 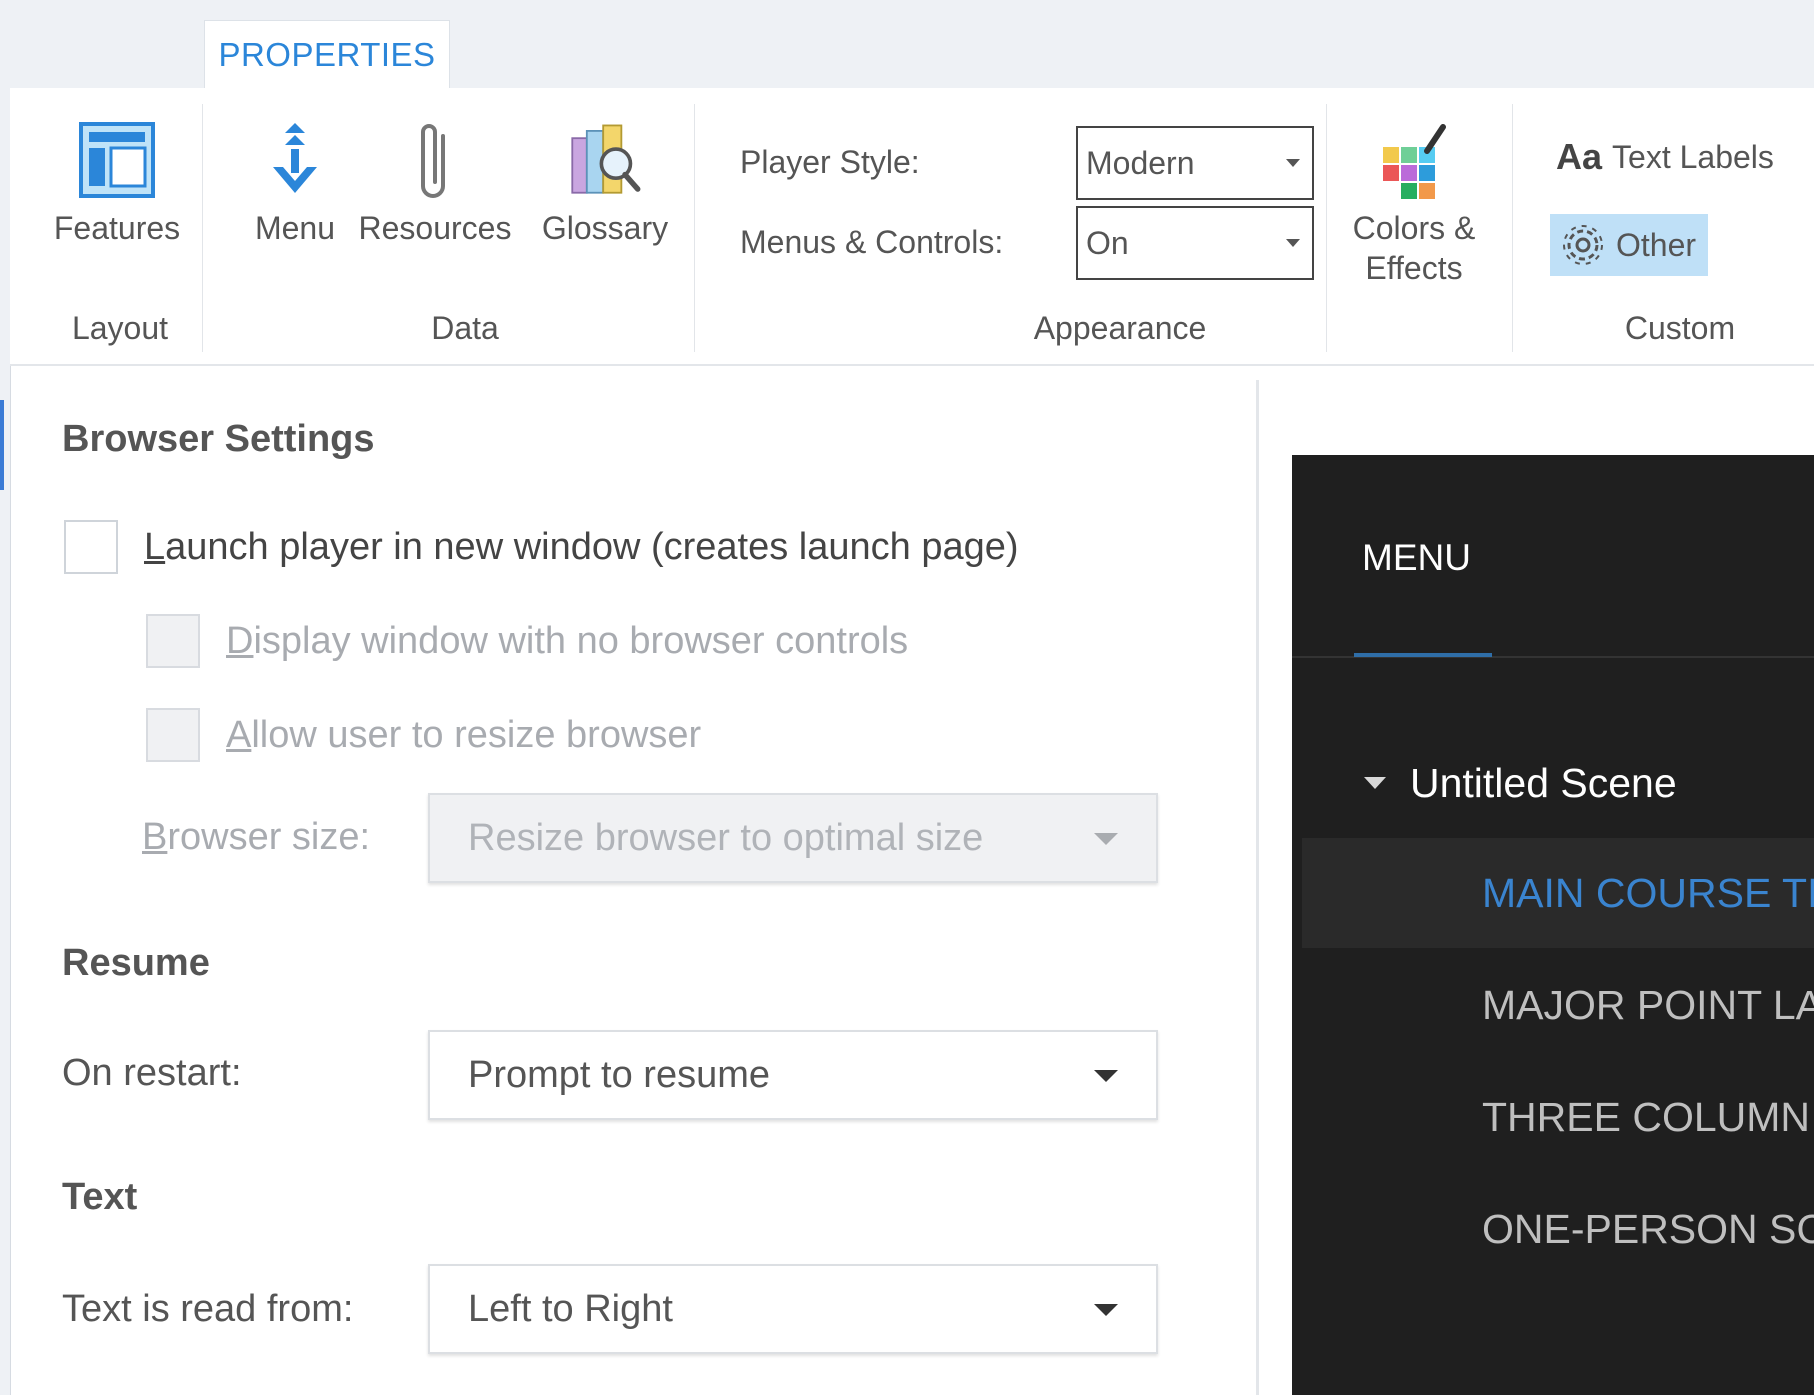 I want to click on on-restart-label: On restart:, so click(x=152, y=1073).